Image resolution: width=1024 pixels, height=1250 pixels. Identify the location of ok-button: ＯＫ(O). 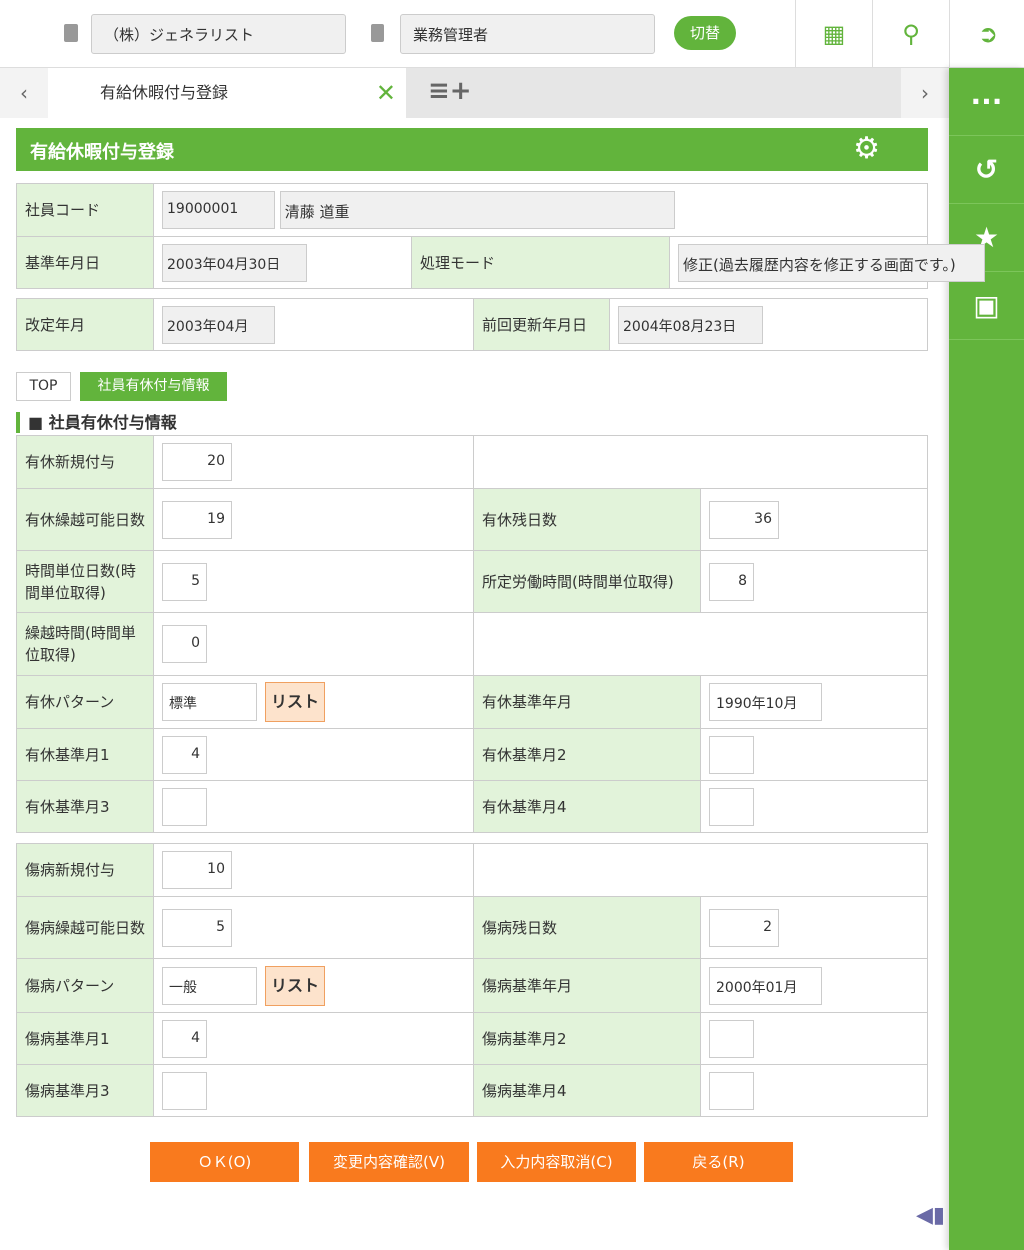
(224, 1162).